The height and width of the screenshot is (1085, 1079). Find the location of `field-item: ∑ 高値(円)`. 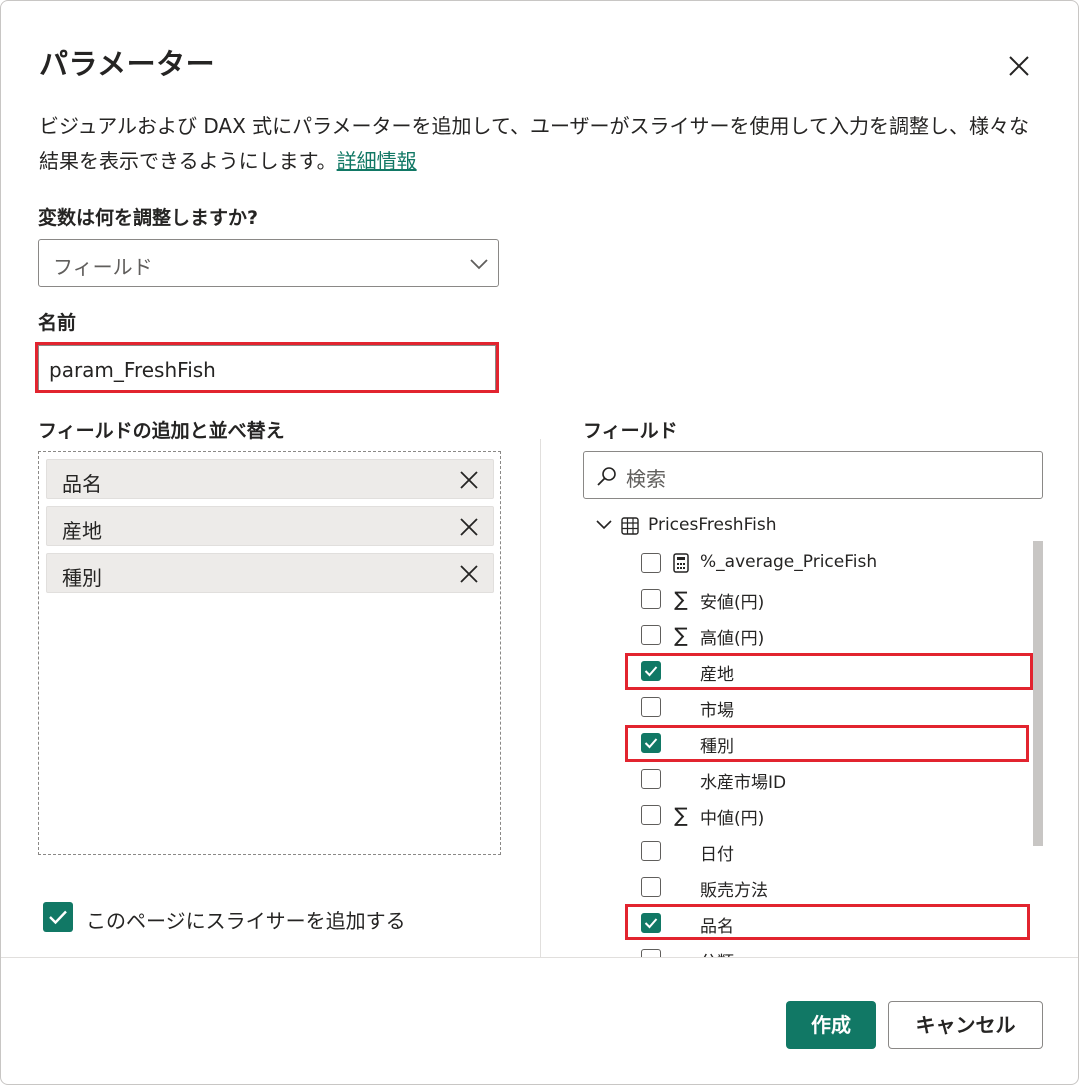

field-item: ∑ 高値(円) is located at coordinates (841, 637).